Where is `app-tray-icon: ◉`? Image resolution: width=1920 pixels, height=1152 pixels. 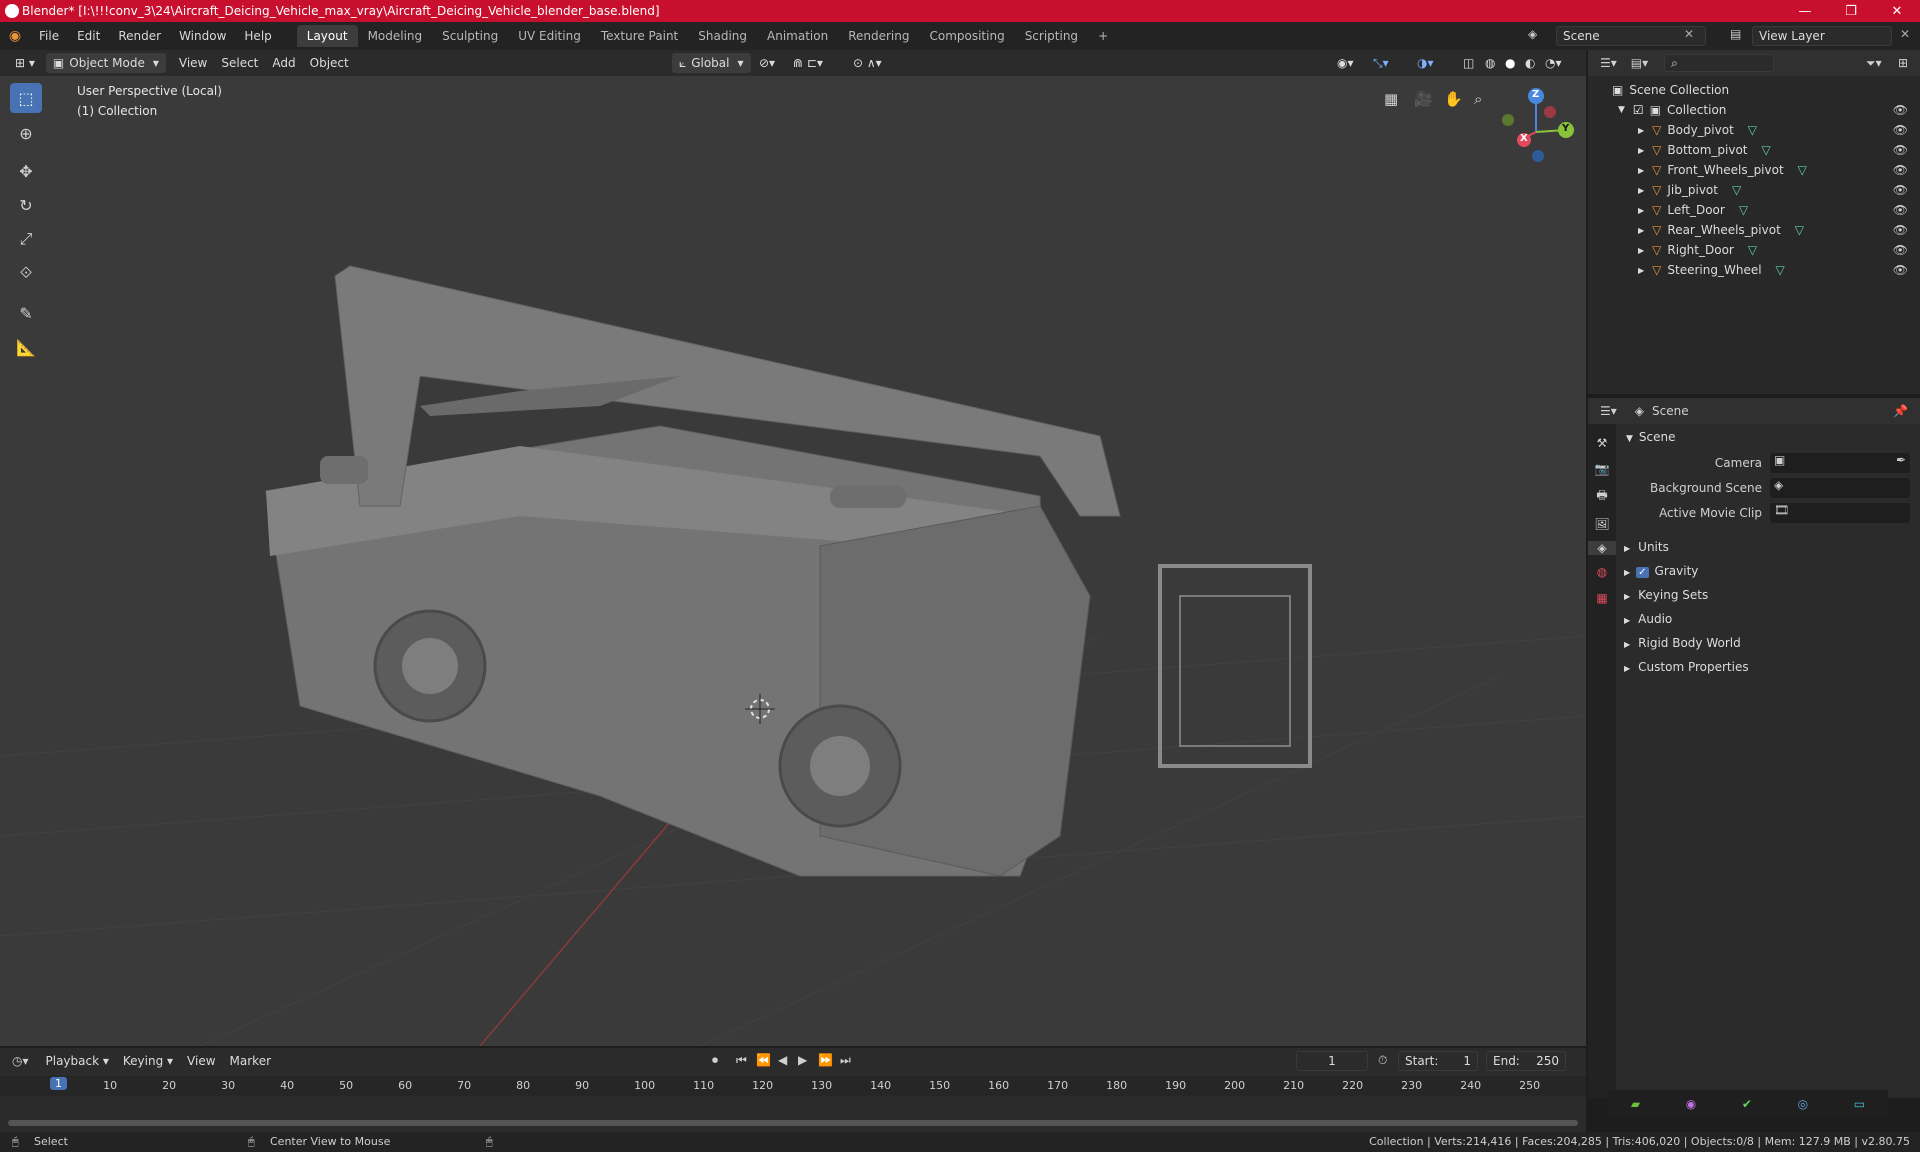 app-tray-icon: ◉ is located at coordinates (1691, 1104).